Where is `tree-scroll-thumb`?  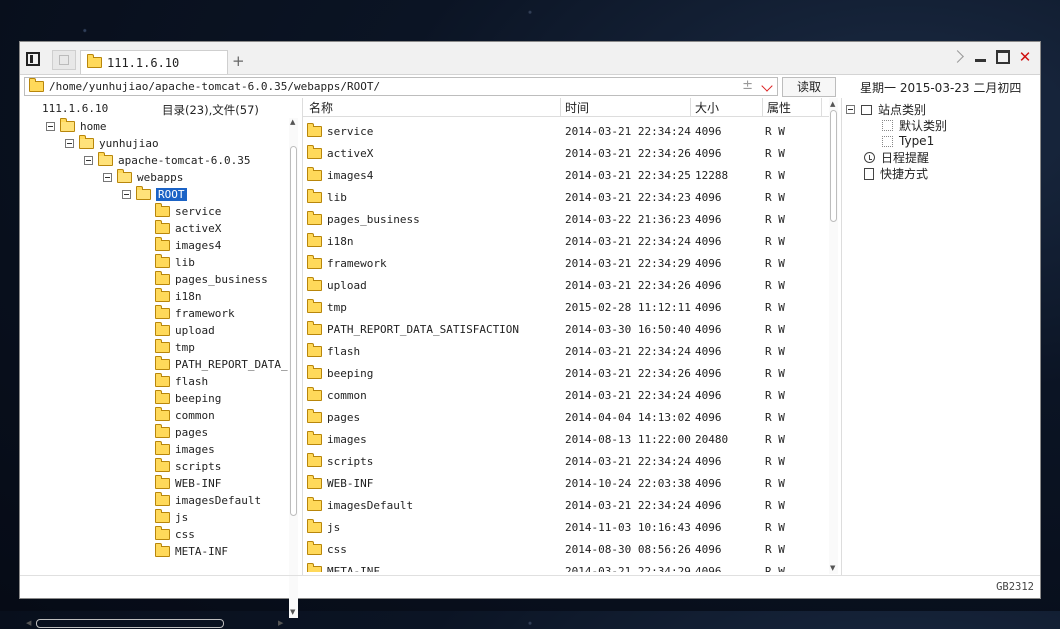 tree-scroll-thumb is located at coordinates (293, 331).